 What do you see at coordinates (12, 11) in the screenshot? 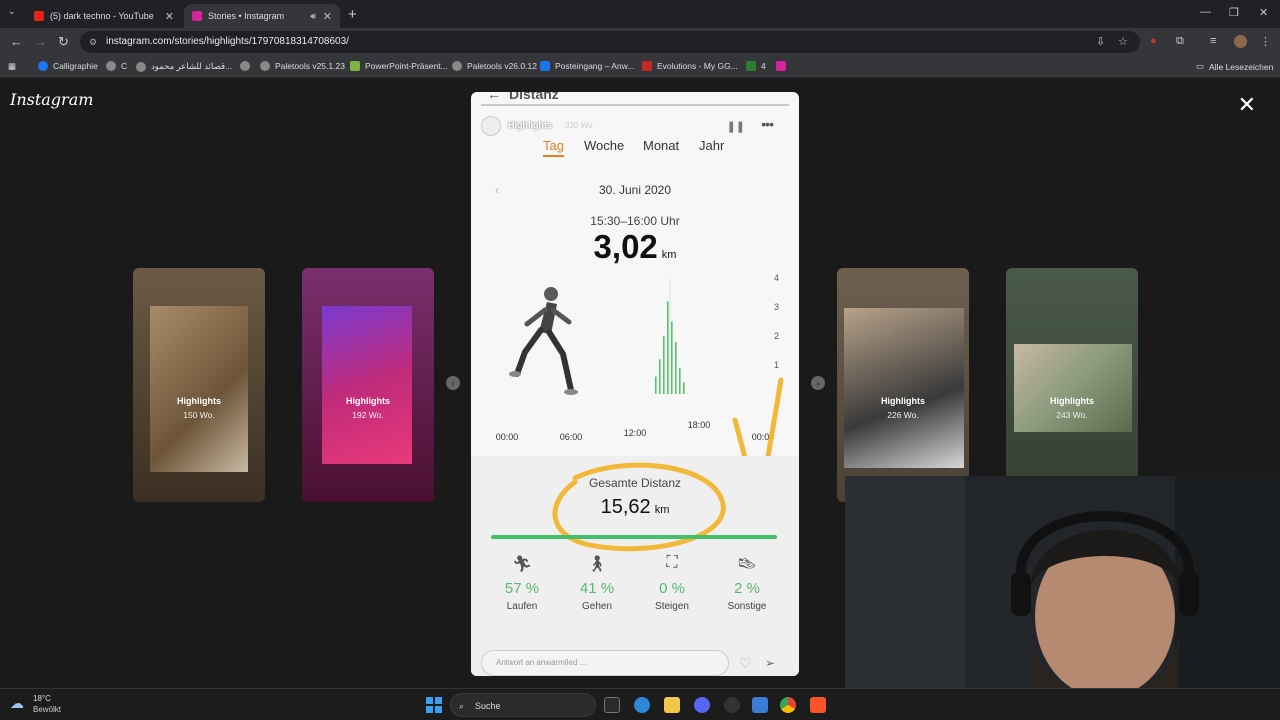
I see `tab-search-icon: ⌄` at bounding box center [12, 11].